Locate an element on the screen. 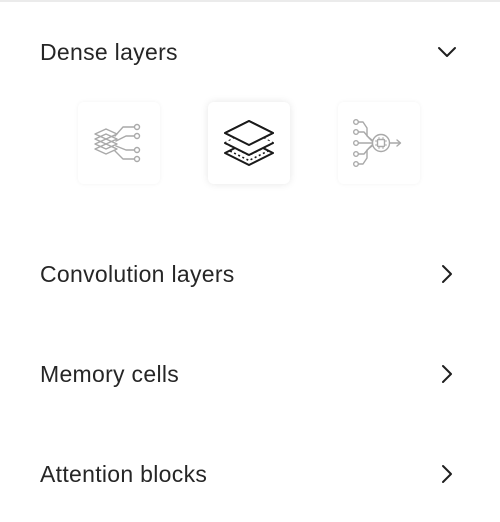 This screenshot has width=500, height=522. layers-network-icon is located at coordinates (117, 143).